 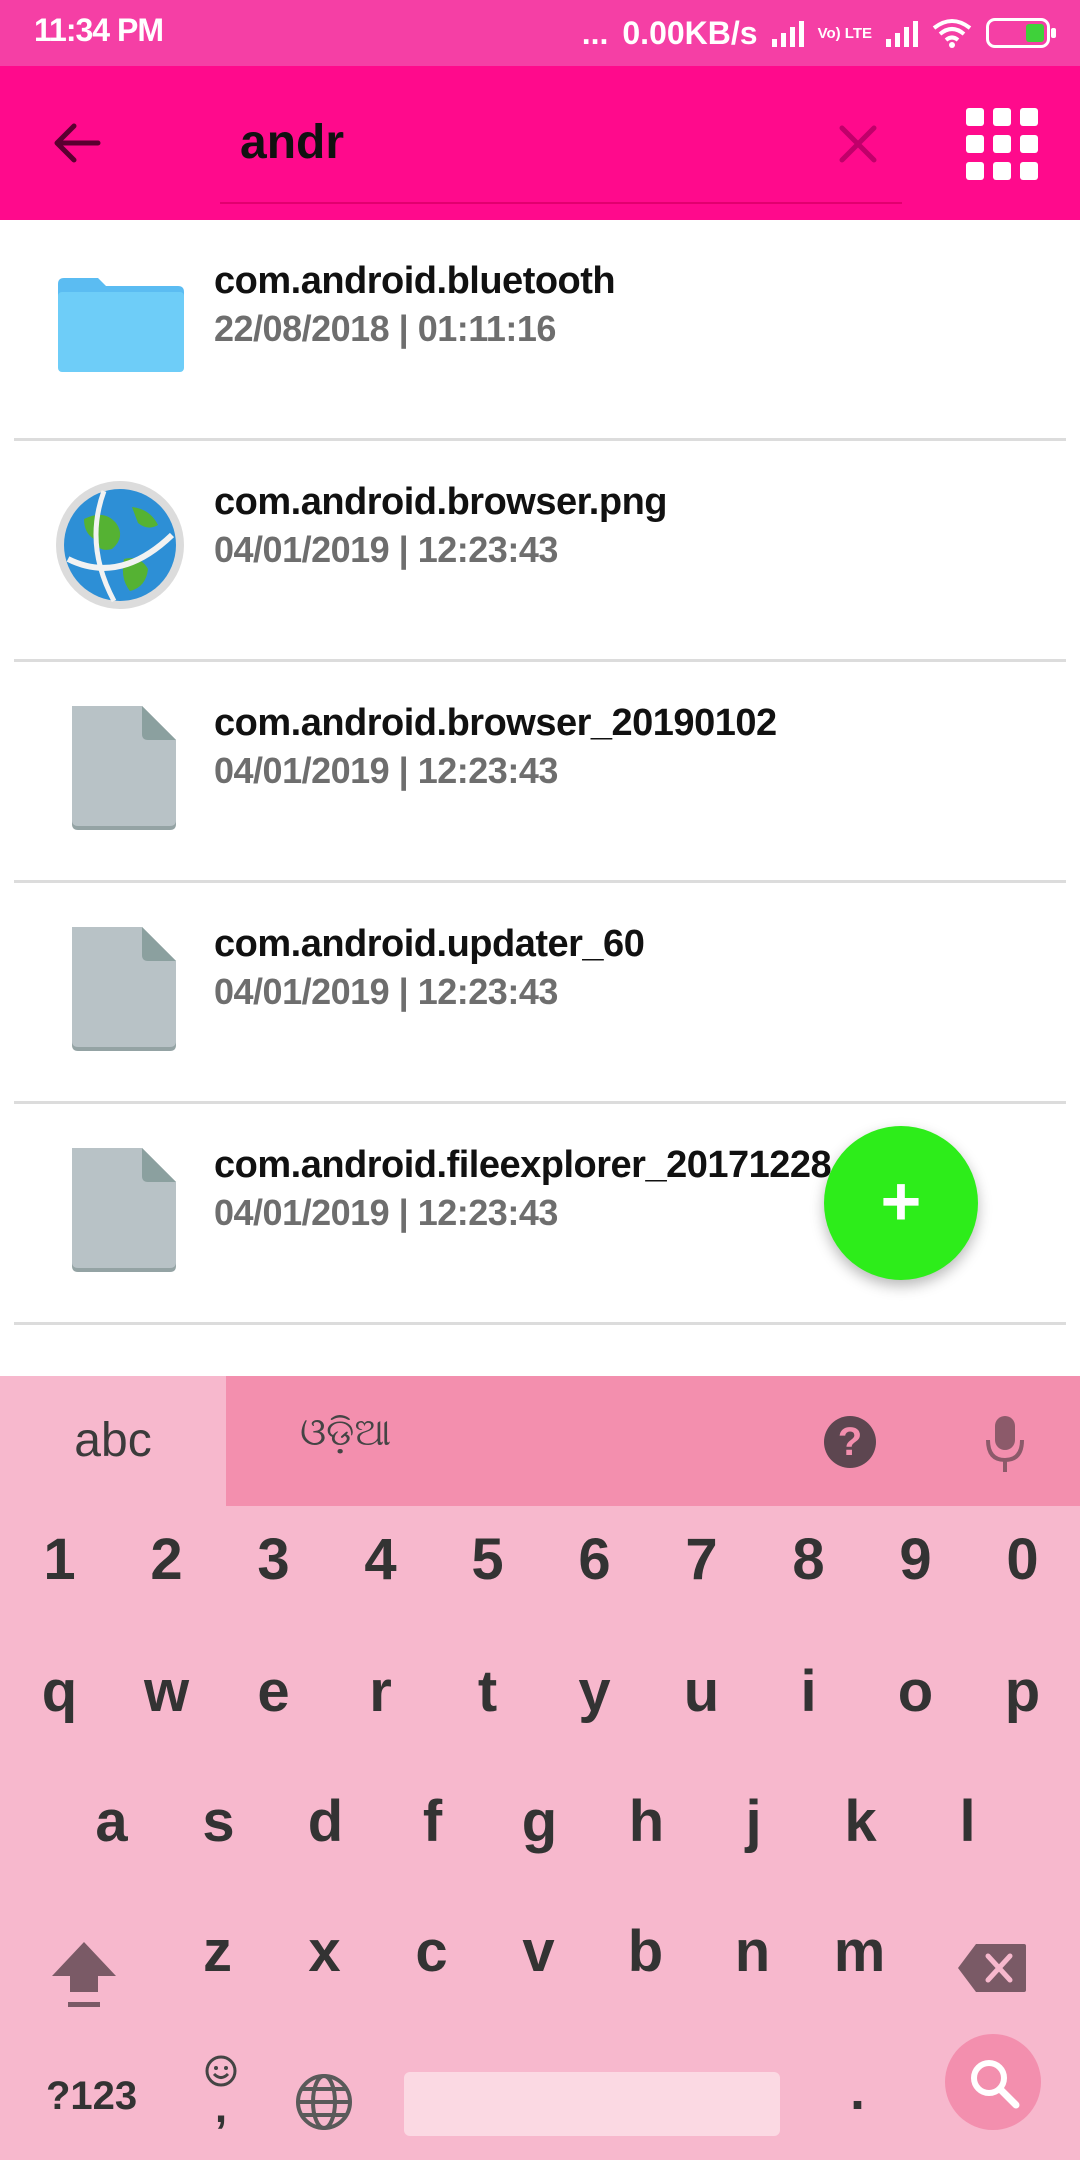 What do you see at coordinates (325, 1821) in the screenshot?
I see `key-d: d` at bounding box center [325, 1821].